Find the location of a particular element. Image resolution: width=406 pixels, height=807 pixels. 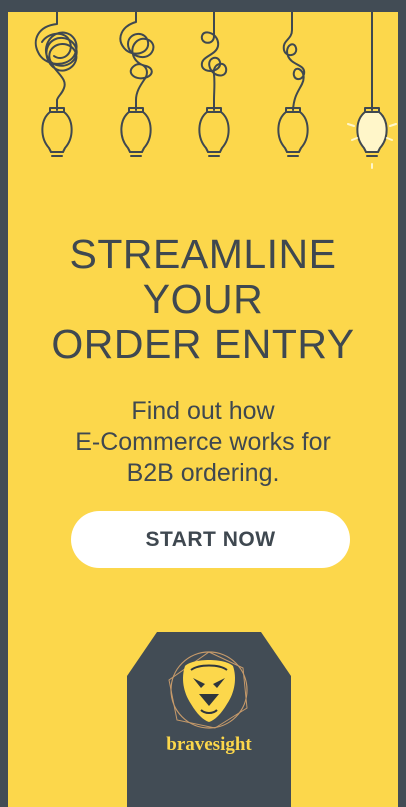

logo-badge is located at coordinates (209, 719).